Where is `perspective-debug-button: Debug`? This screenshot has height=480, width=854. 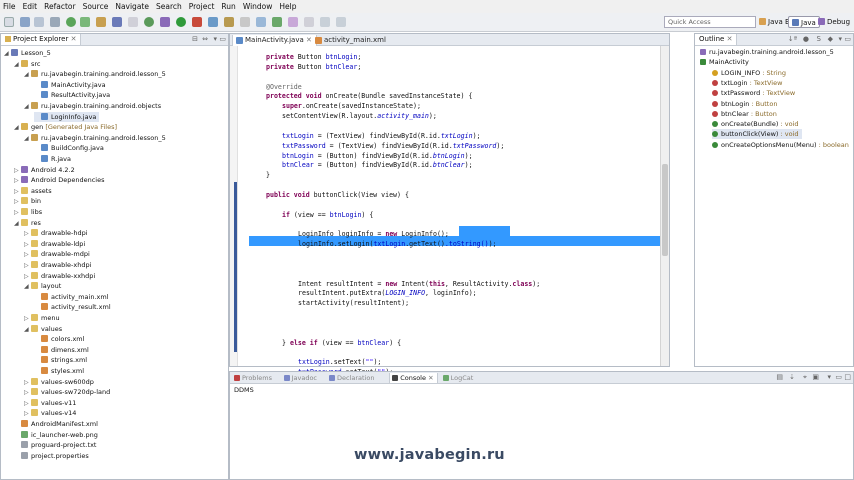 perspective-debug-button: Debug is located at coordinates (834, 22).